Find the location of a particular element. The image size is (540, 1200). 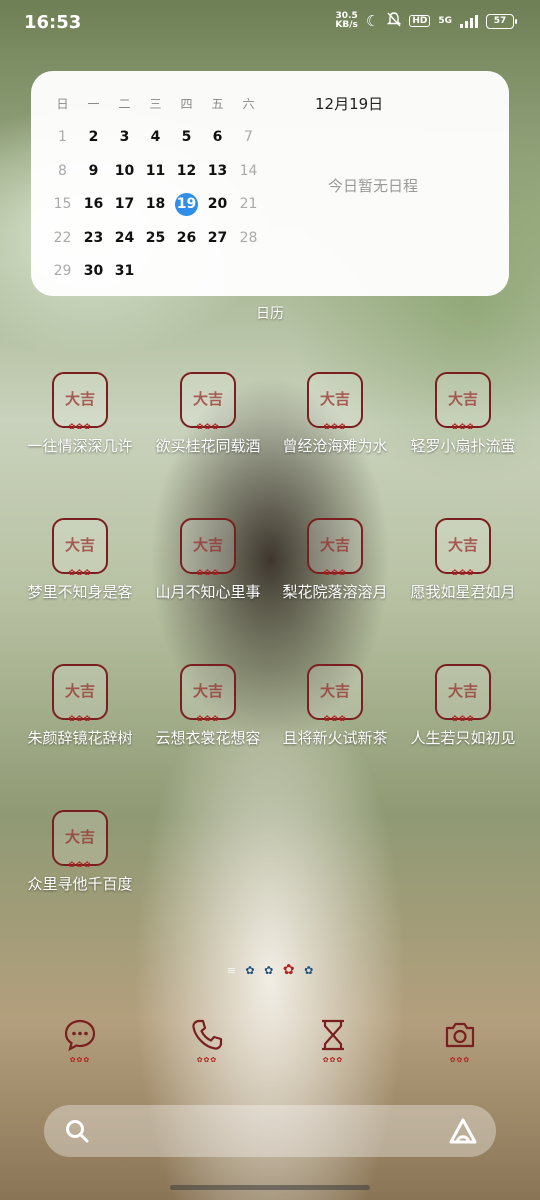

app-shortcut: 大吉 ✿✿✿ 曾经沧海难为水 is located at coordinates (335, 414).